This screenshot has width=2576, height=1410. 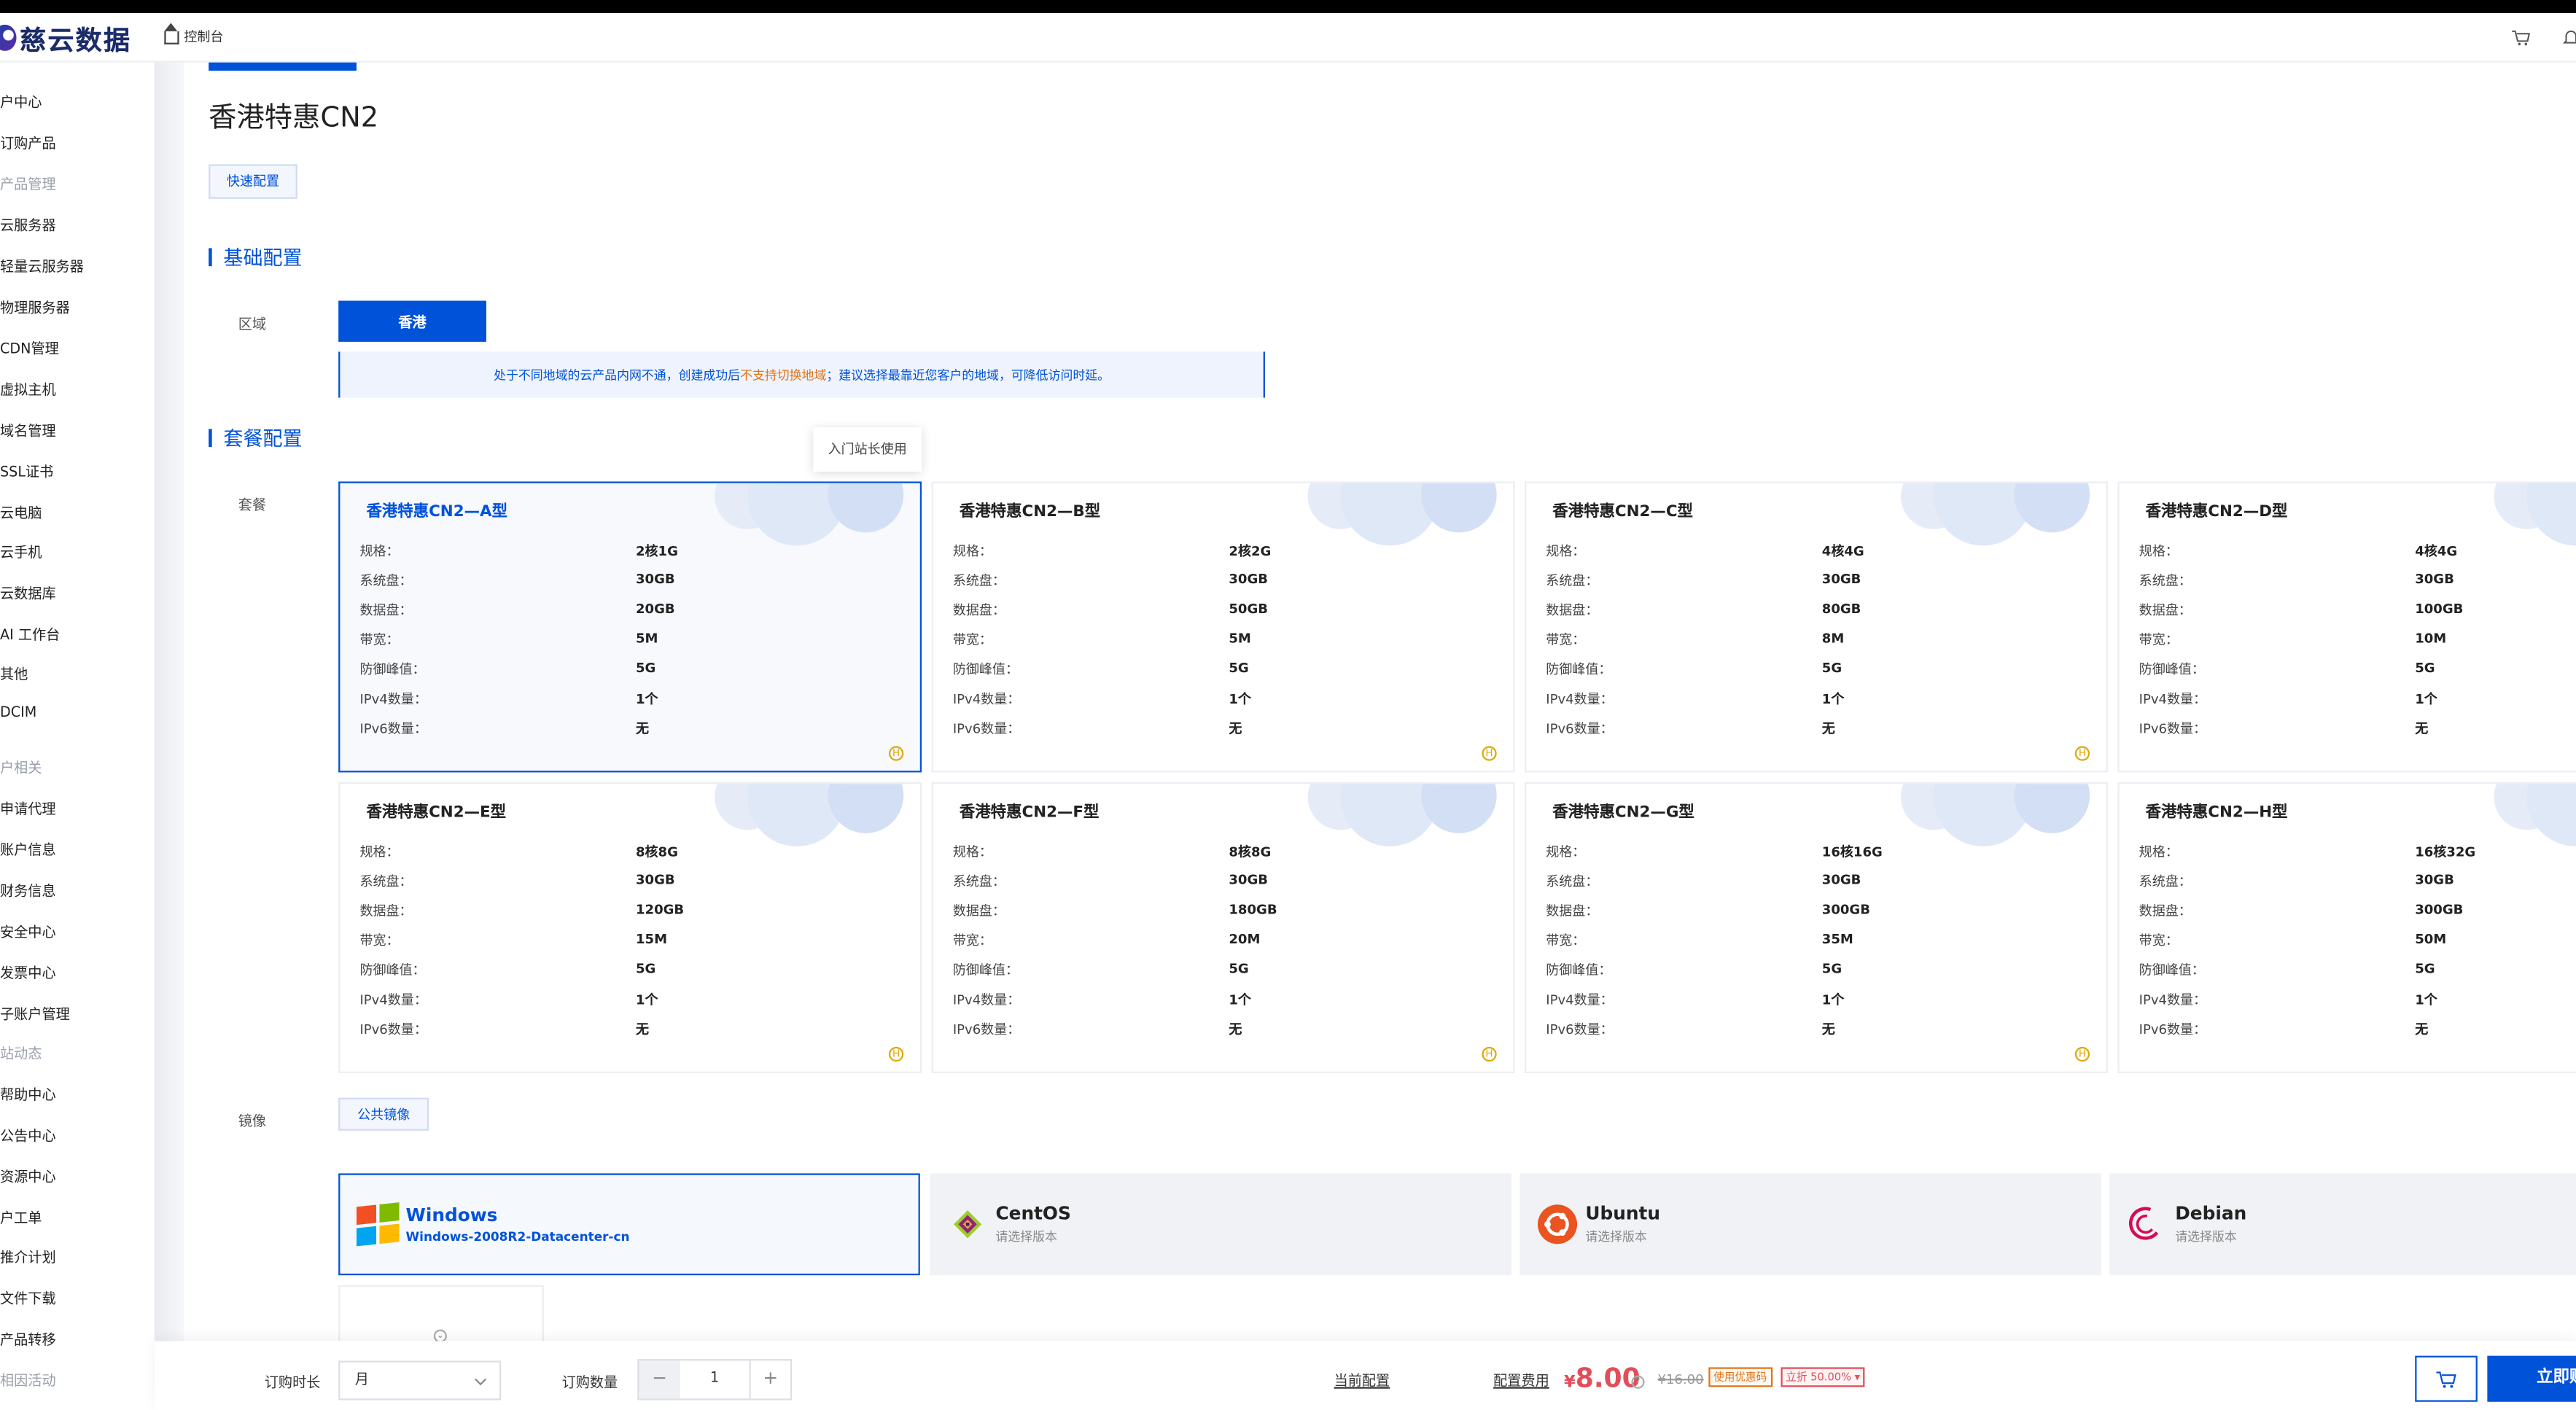 I want to click on os-option: Ubuntu 请选择版本, so click(x=1810, y=1224).